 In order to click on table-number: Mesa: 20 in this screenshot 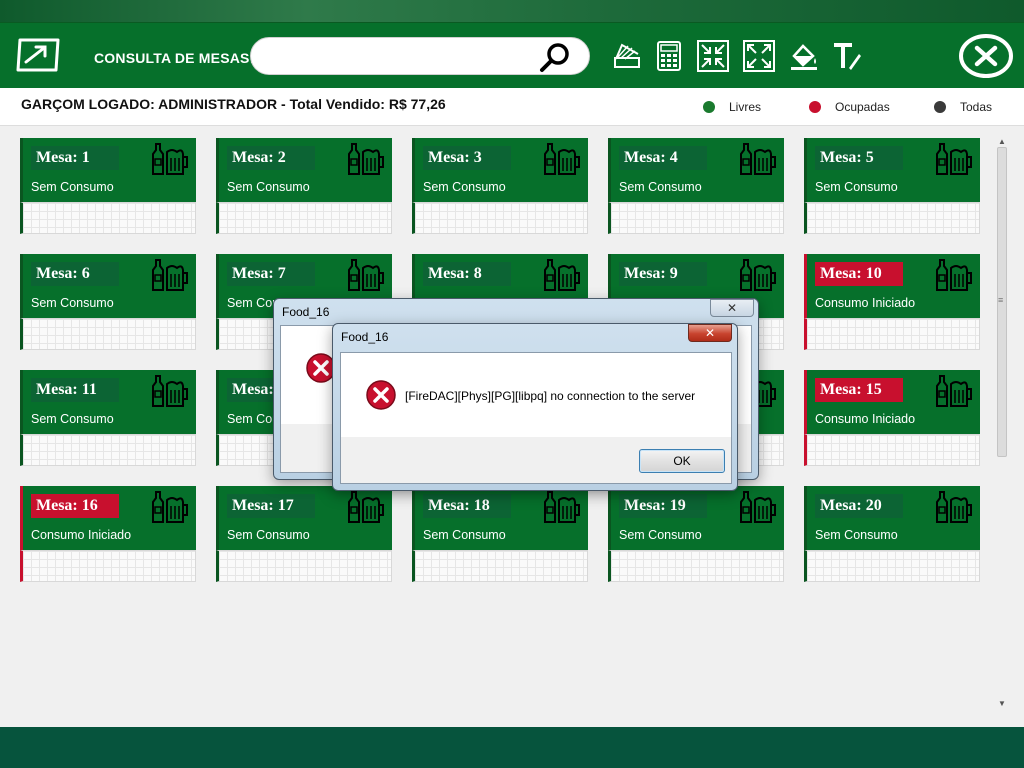, I will do `click(859, 506)`.